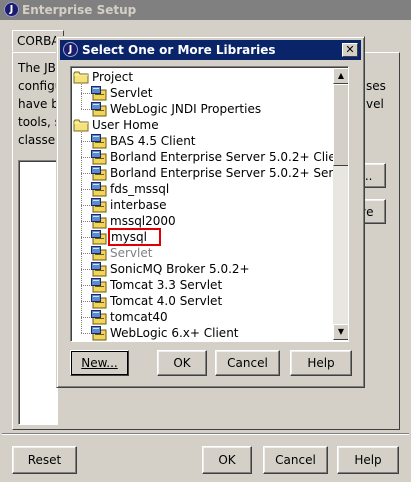 The height and width of the screenshot is (482, 411). Describe the element at coordinates (201, 317) in the screenshot. I see `tree-library-node: tomcat40` at that location.